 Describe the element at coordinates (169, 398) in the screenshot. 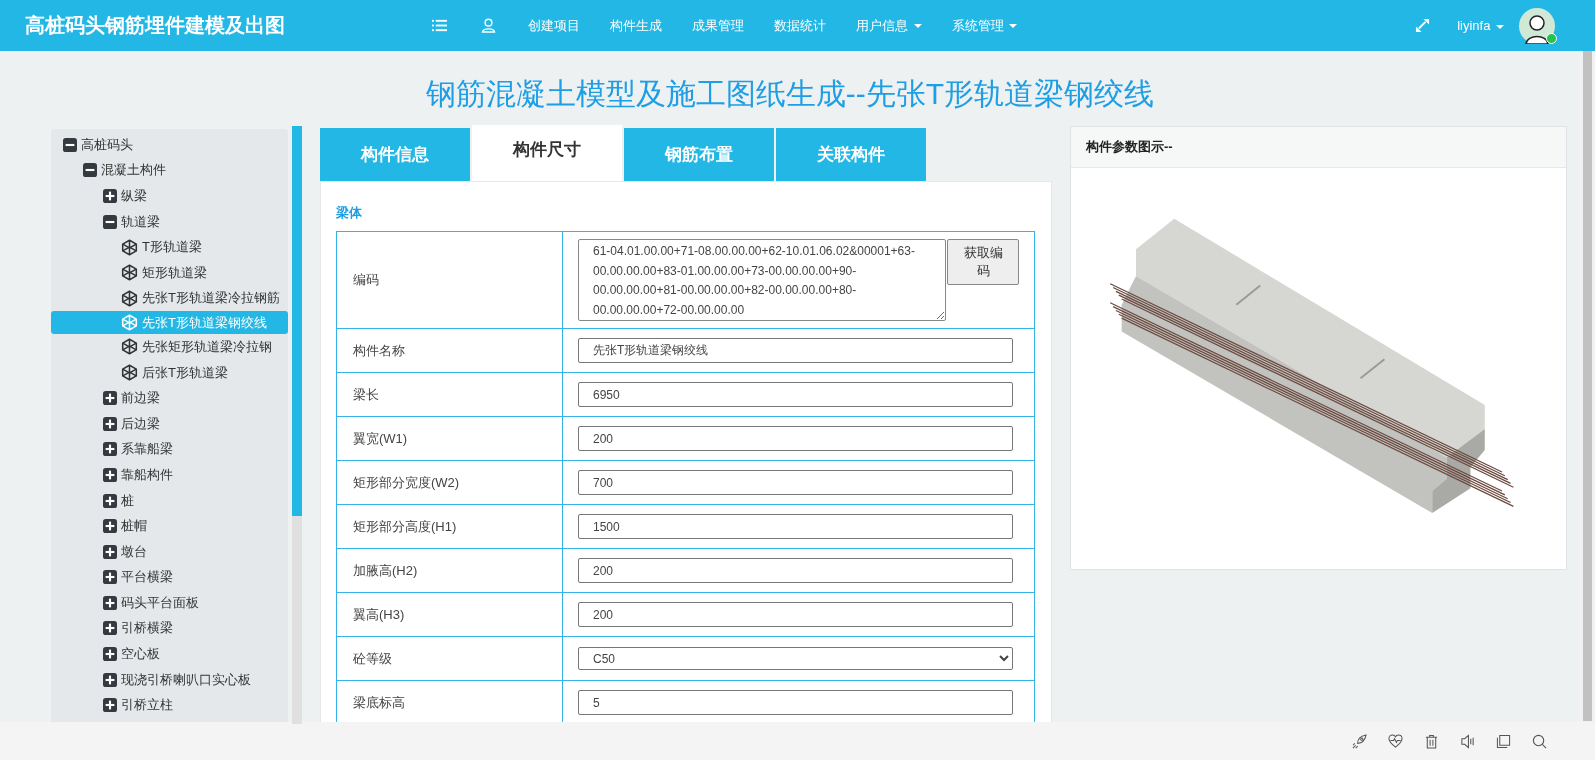

I see `tree-item: 前边梁` at that location.